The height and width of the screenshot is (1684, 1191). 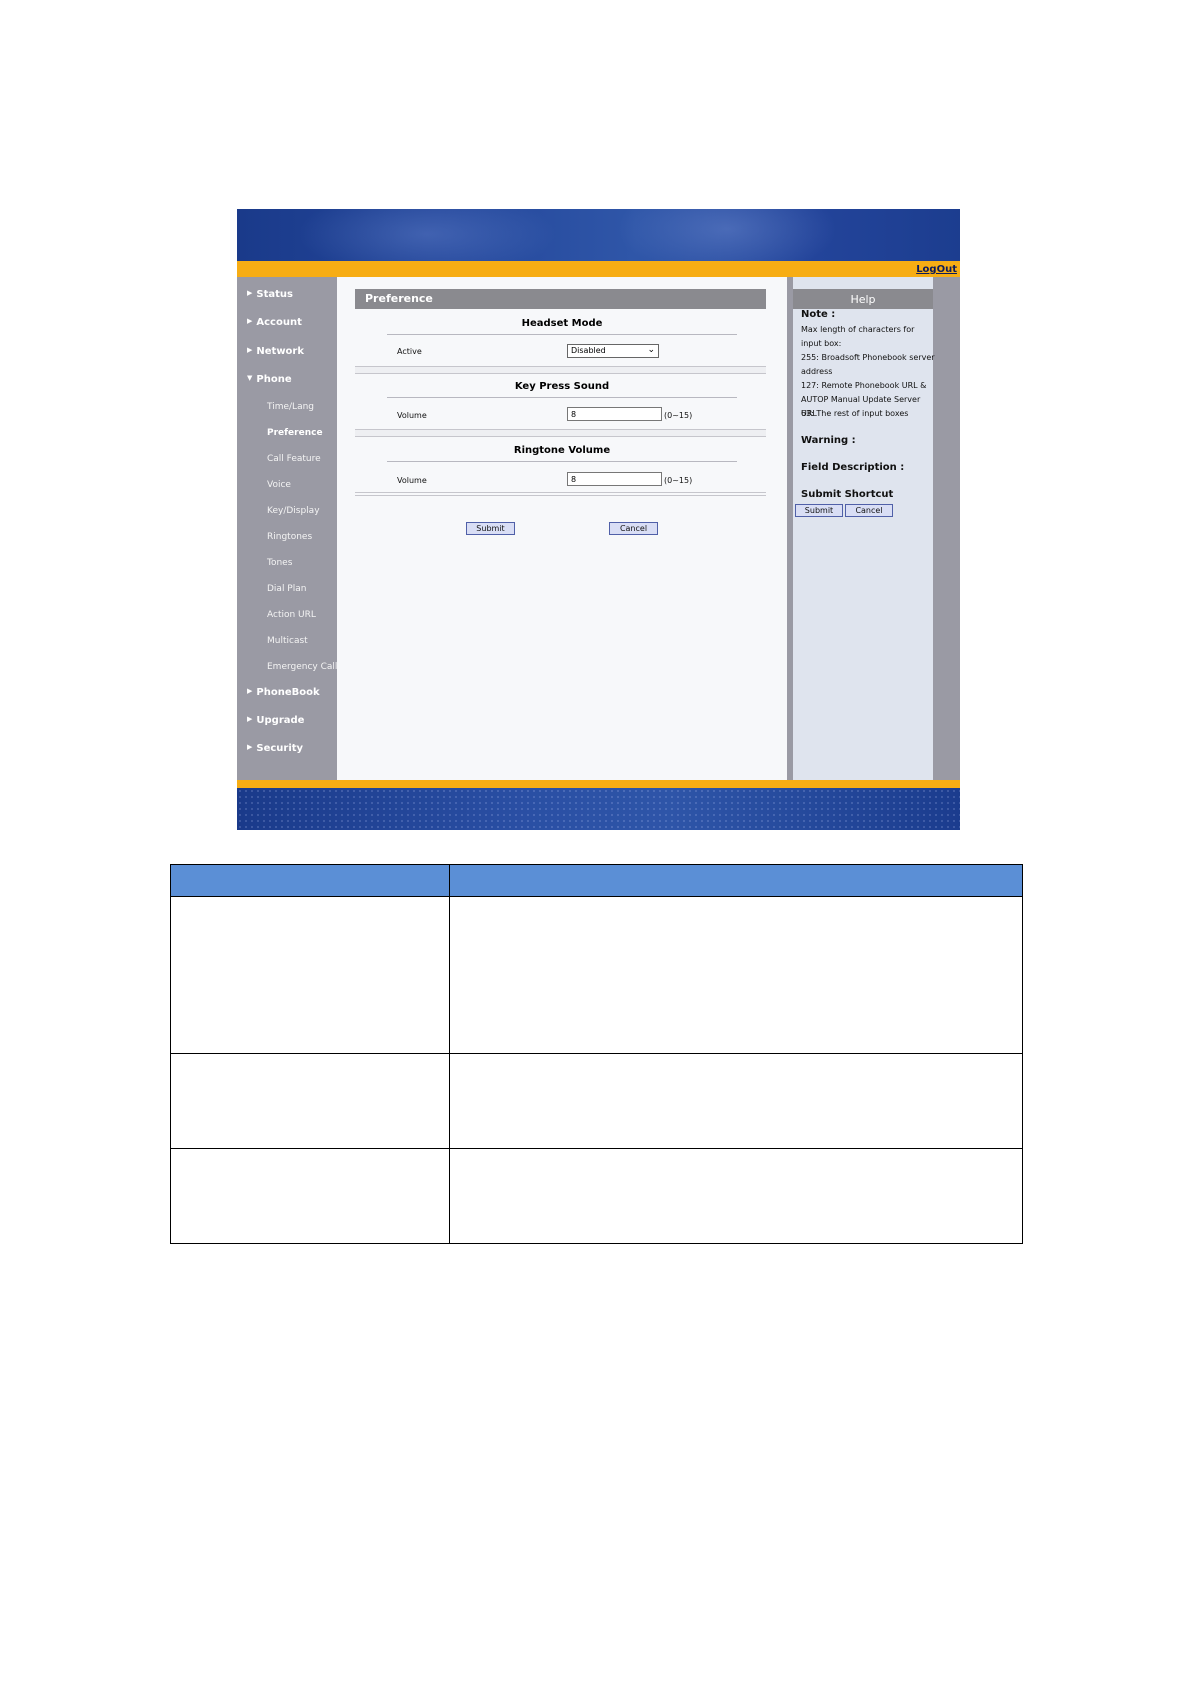 What do you see at coordinates (562, 326) in the screenshot?
I see `section-title-headset-mode: Headset Mode` at bounding box center [562, 326].